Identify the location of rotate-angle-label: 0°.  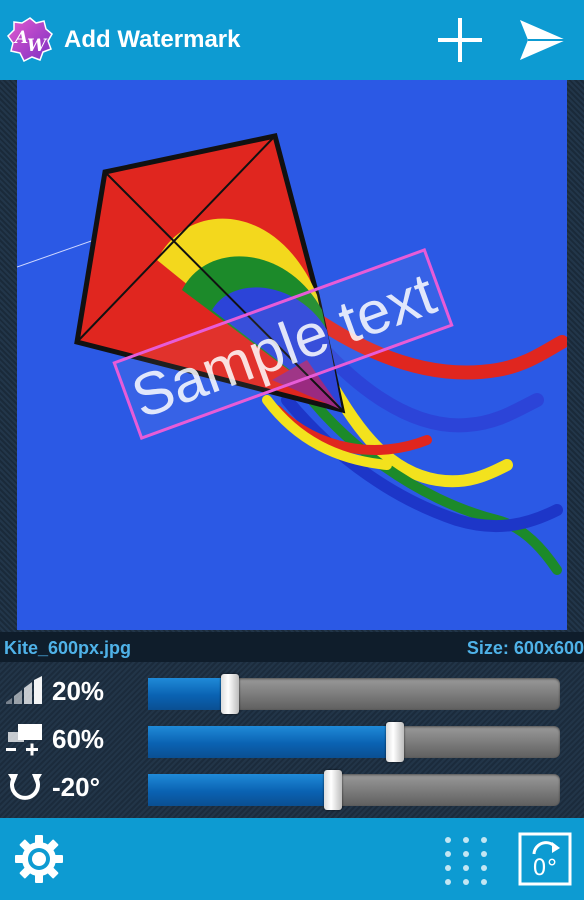
(545, 868).